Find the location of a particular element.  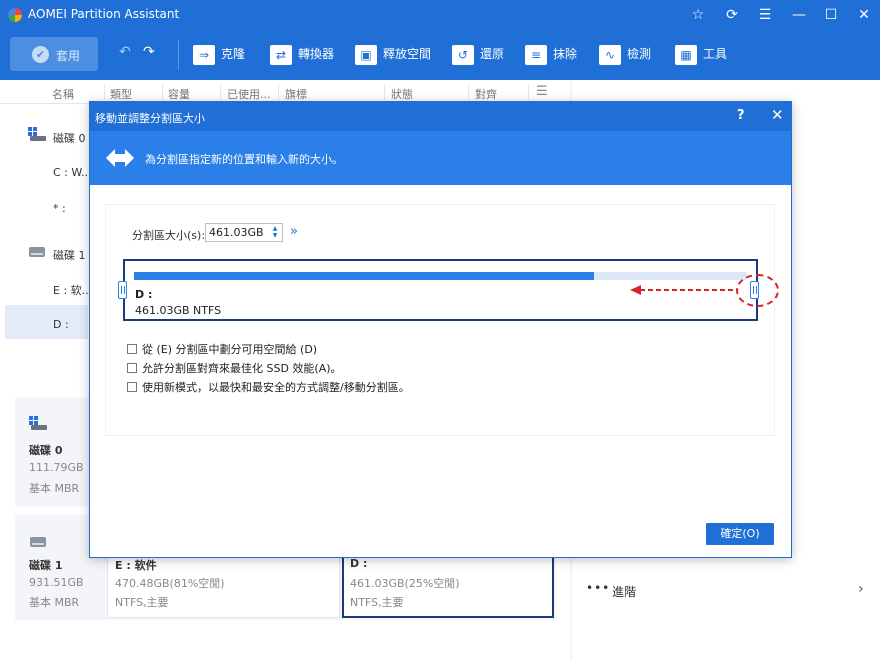

tree-selection-highlight is located at coordinates (46, 322).